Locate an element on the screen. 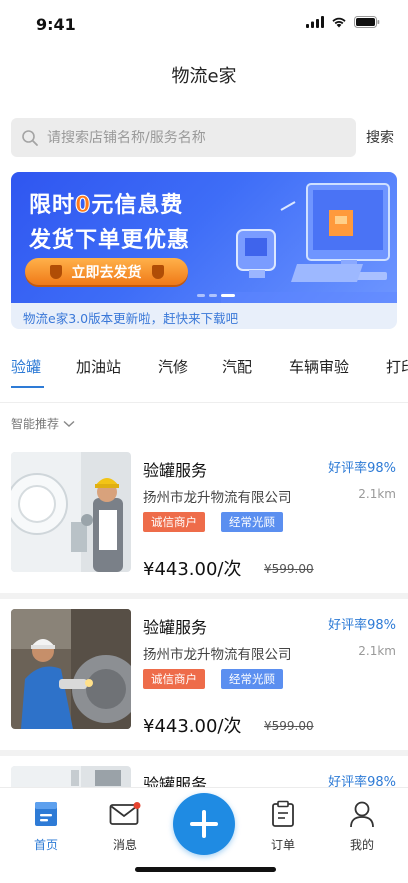  notification-badge is located at coordinates (137, 805).